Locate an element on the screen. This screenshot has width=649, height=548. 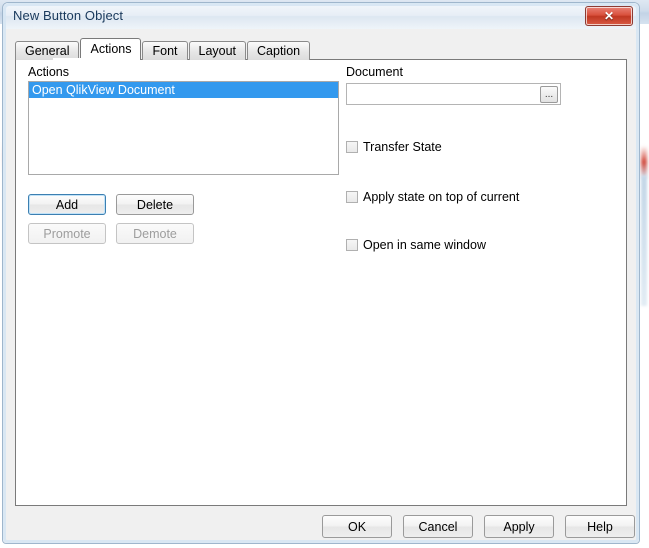
open-same-window-label: Open in same window is located at coordinates (424, 245).